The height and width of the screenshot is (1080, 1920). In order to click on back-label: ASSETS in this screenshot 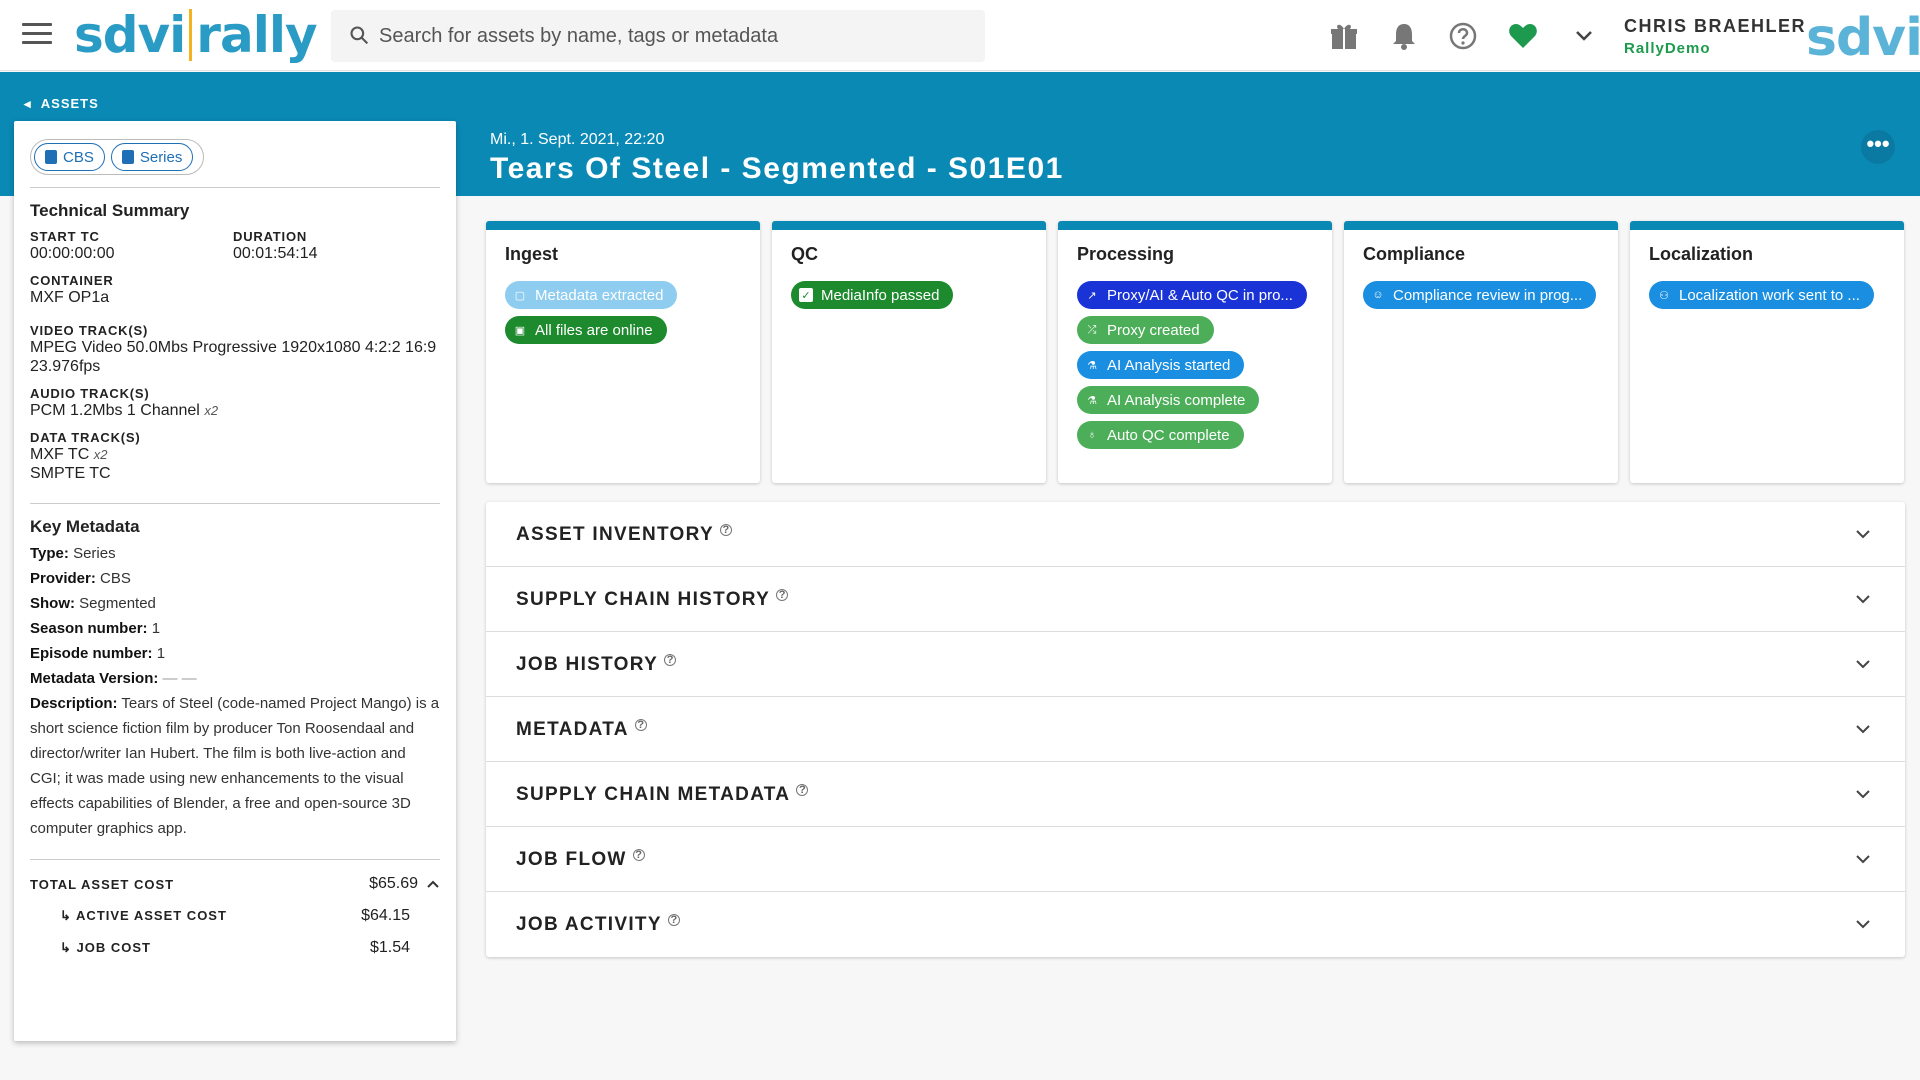, I will do `click(69, 103)`.